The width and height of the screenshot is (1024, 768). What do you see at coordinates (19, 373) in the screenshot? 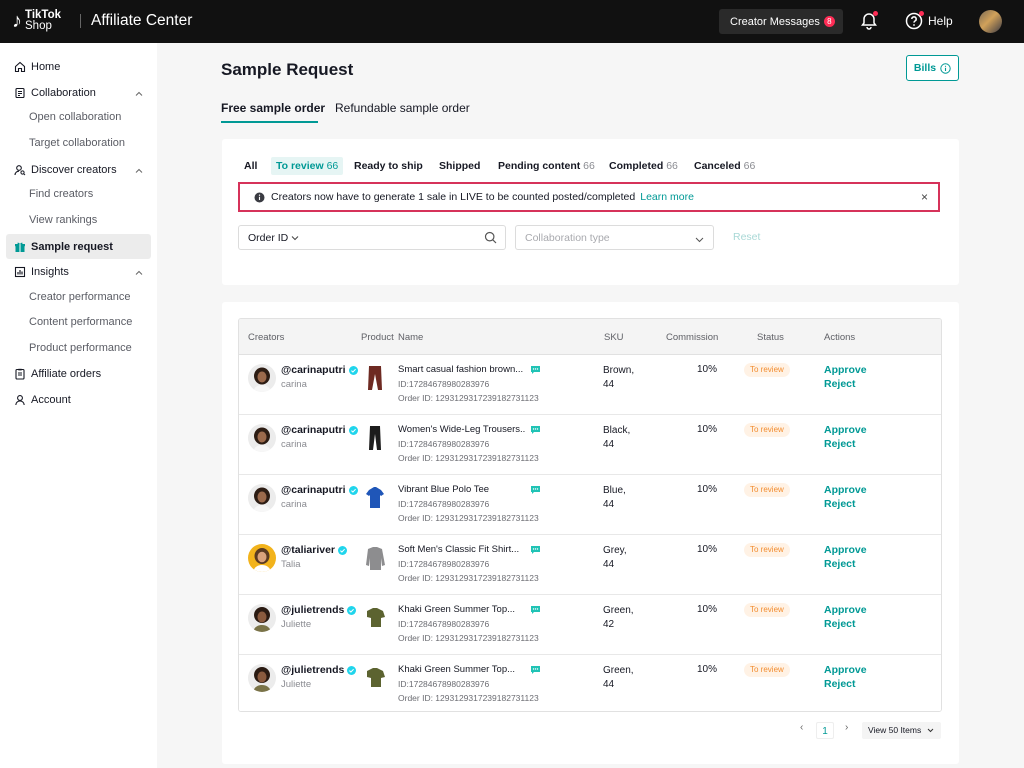
I see `orders-icon` at bounding box center [19, 373].